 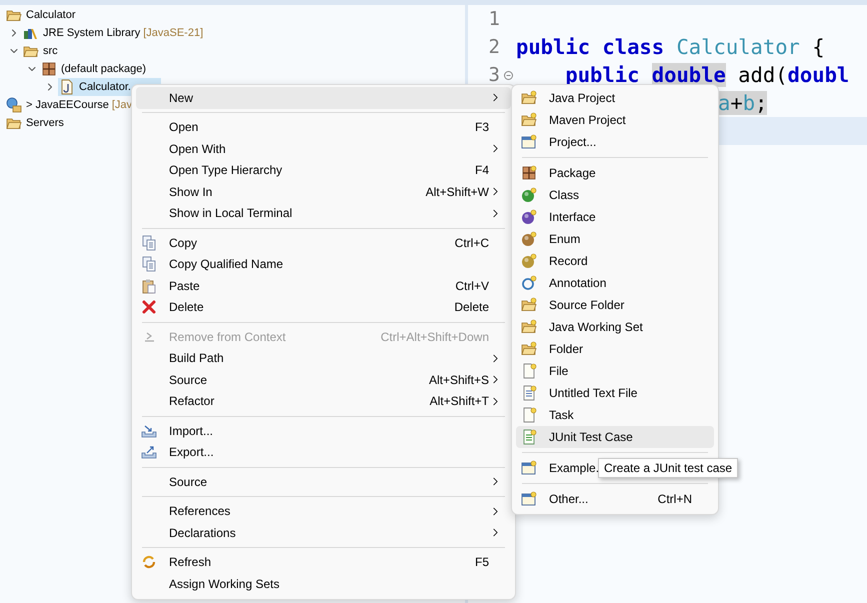 I want to click on tree-item-decoration: [Jav, so click(x=122, y=105).